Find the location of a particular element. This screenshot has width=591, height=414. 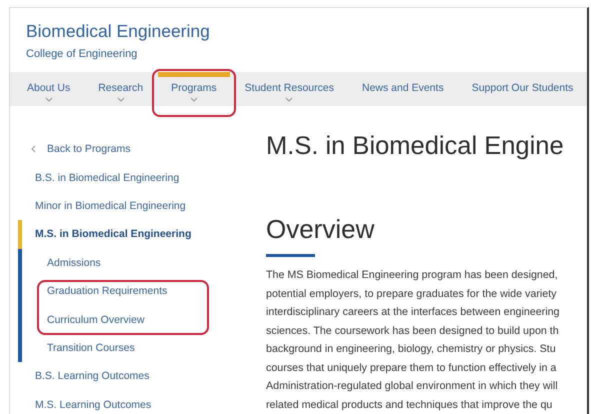

sidebar-sublink: Graduation Requirements is located at coordinates (107, 291).